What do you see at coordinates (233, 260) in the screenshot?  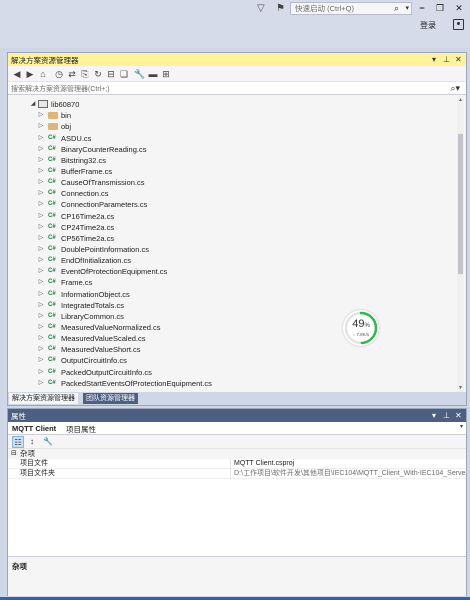 I see `tree-item-file: ▷ C# EndOfInitialization.cs` at bounding box center [233, 260].